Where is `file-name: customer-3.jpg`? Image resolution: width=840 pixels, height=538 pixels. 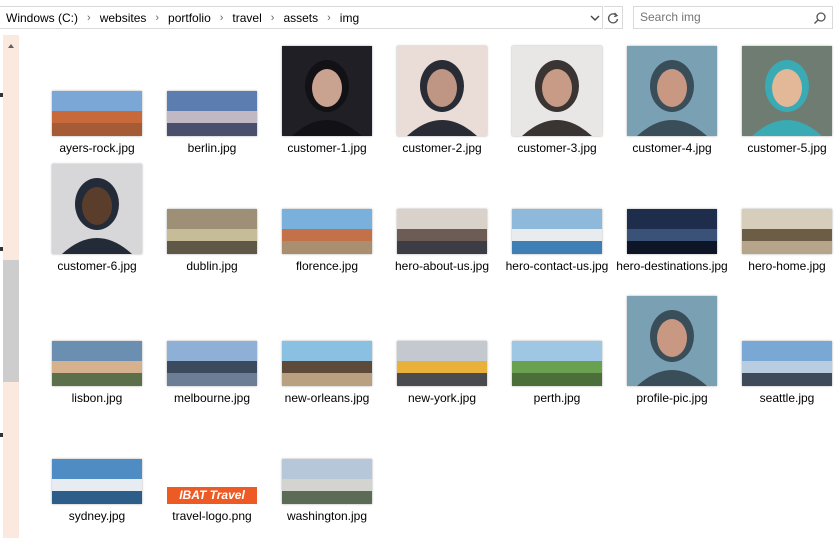 file-name: customer-3.jpg is located at coordinates (557, 148).